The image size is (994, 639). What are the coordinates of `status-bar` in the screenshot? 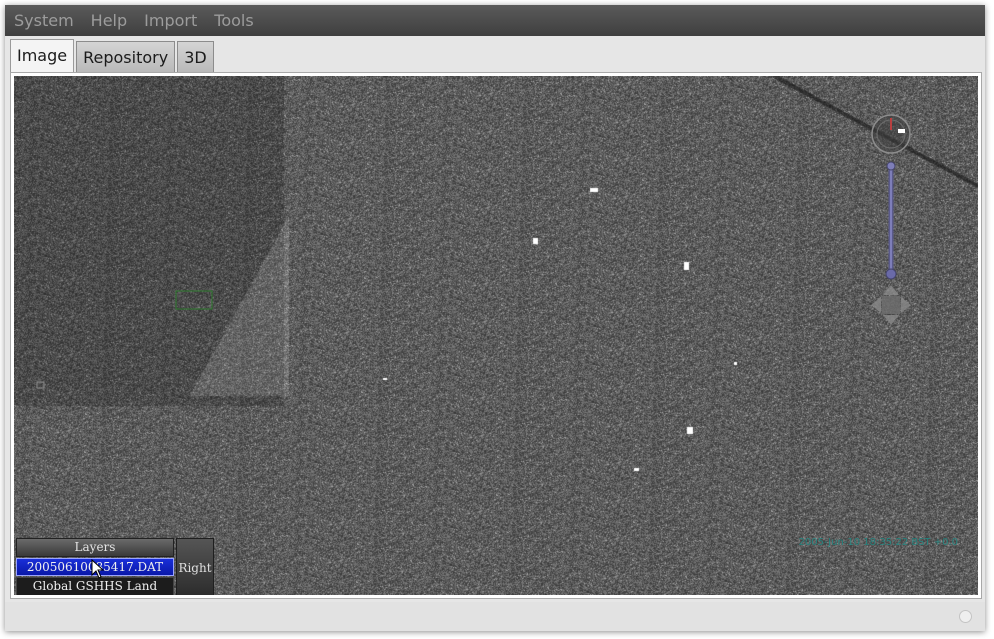 It's located at (495, 616).